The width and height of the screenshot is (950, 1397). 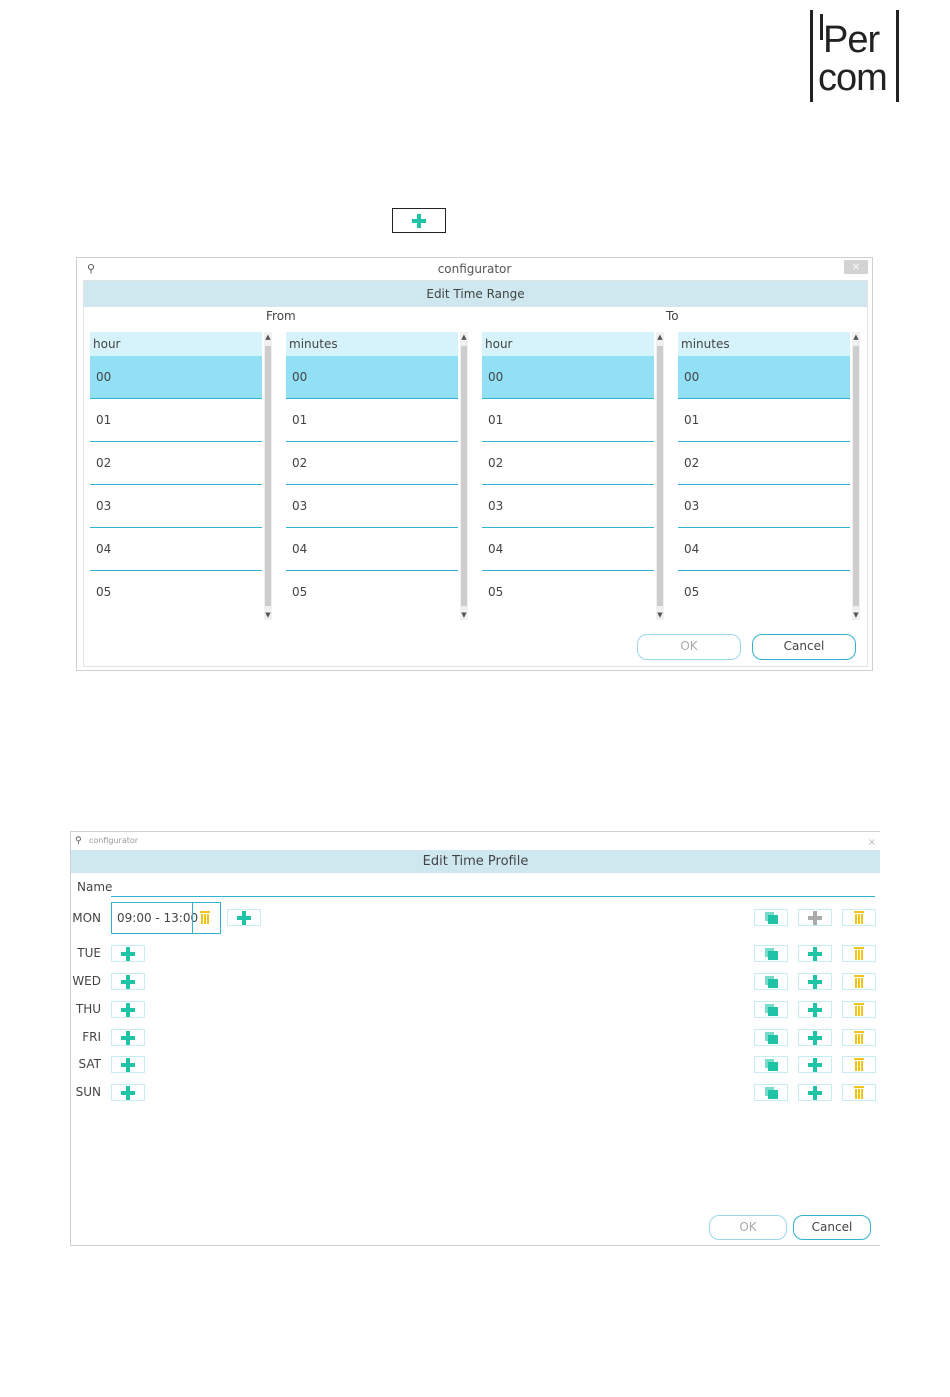 What do you see at coordinates (128, 1064) in the screenshot?
I see `add-range-button-sat` at bounding box center [128, 1064].